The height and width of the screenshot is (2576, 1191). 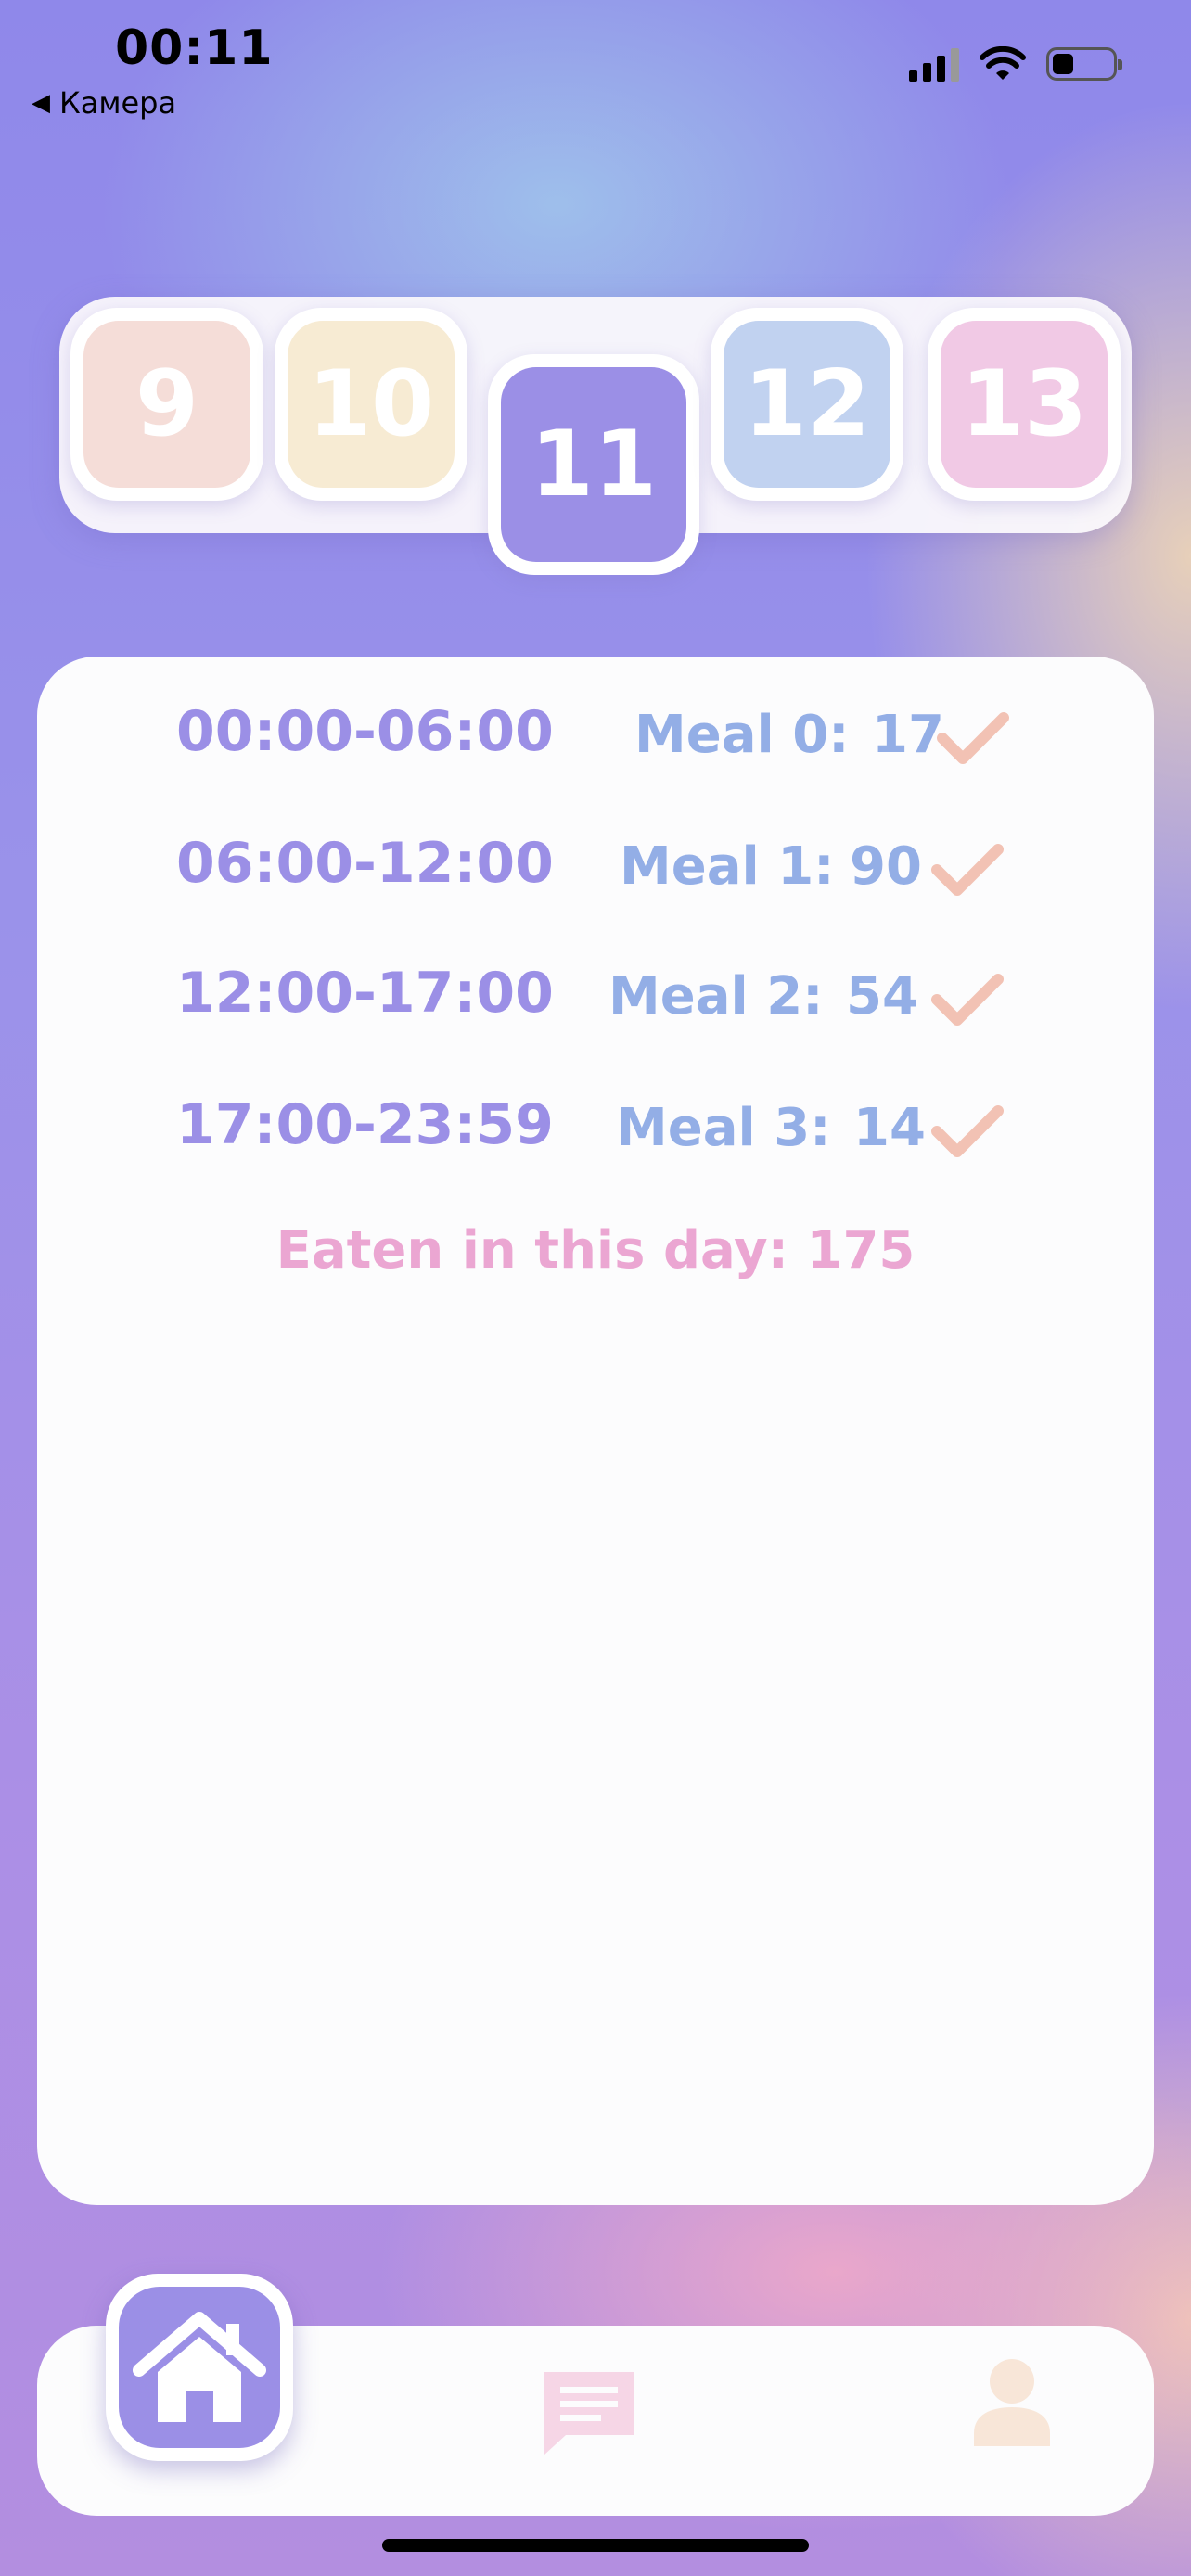 What do you see at coordinates (742, 735) in the screenshot?
I see `meal-label: Meal 0:` at bounding box center [742, 735].